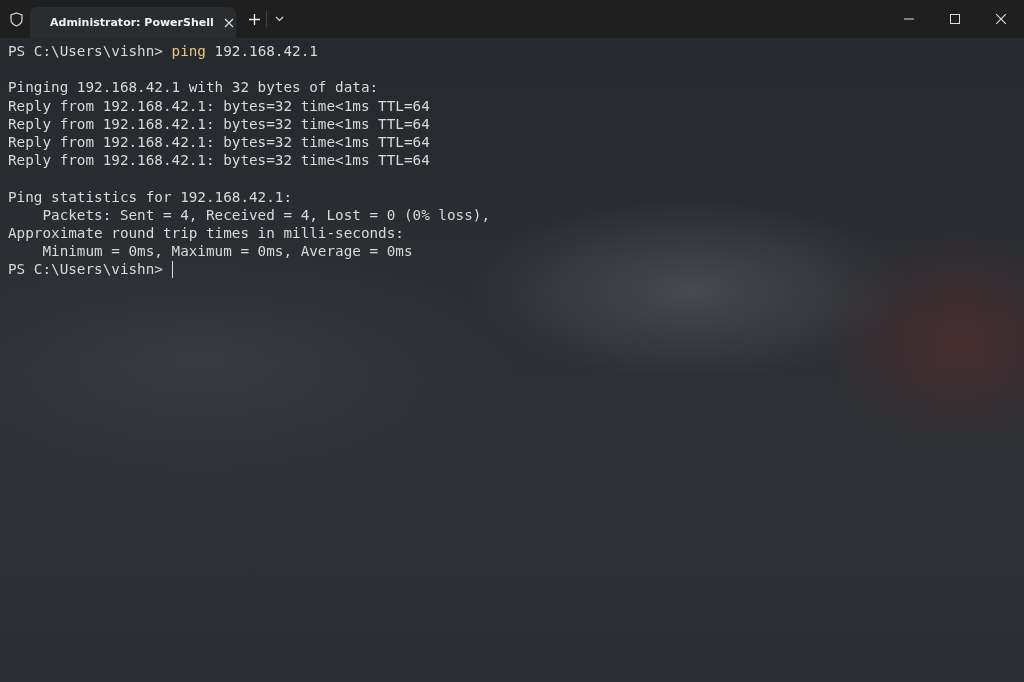 Image resolution: width=1024 pixels, height=682 pixels. What do you see at coordinates (188, 51) in the screenshot?
I see `command-text: ping` at bounding box center [188, 51].